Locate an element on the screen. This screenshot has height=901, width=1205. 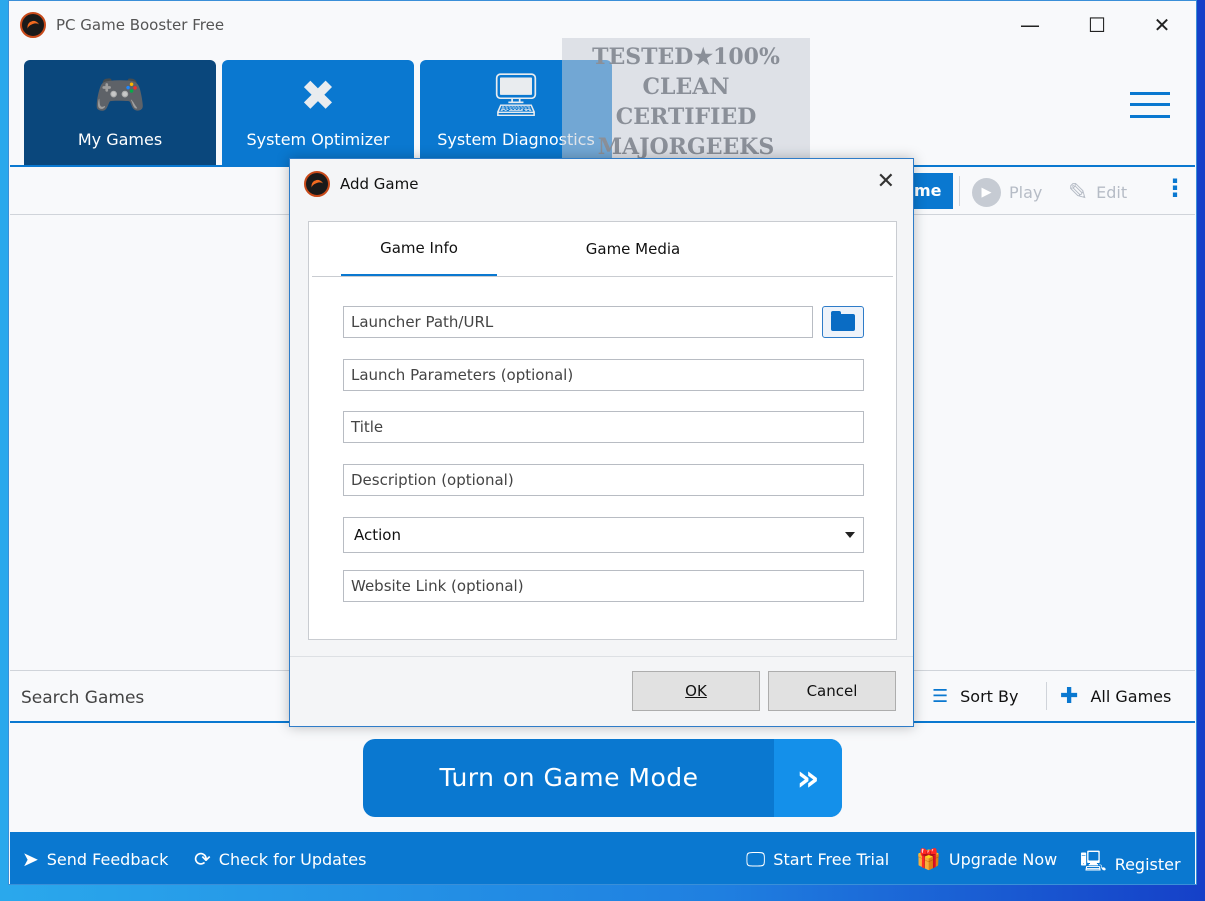
dialog-title: Add Game is located at coordinates (379, 184).